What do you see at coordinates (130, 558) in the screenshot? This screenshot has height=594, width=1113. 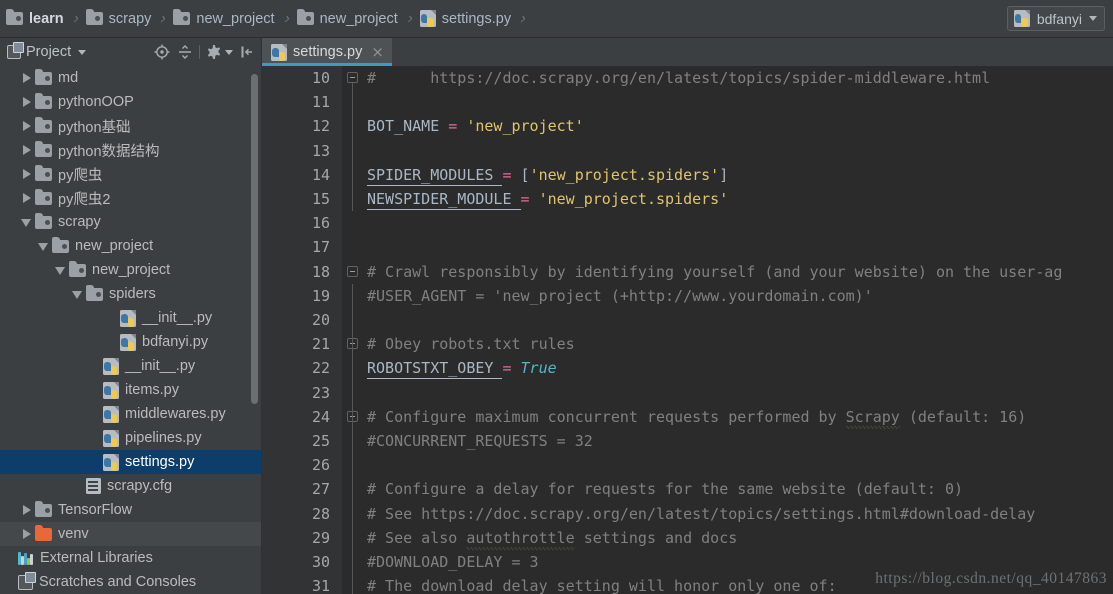 I see `tree-item-external-libraries: External Libraries` at bounding box center [130, 558].